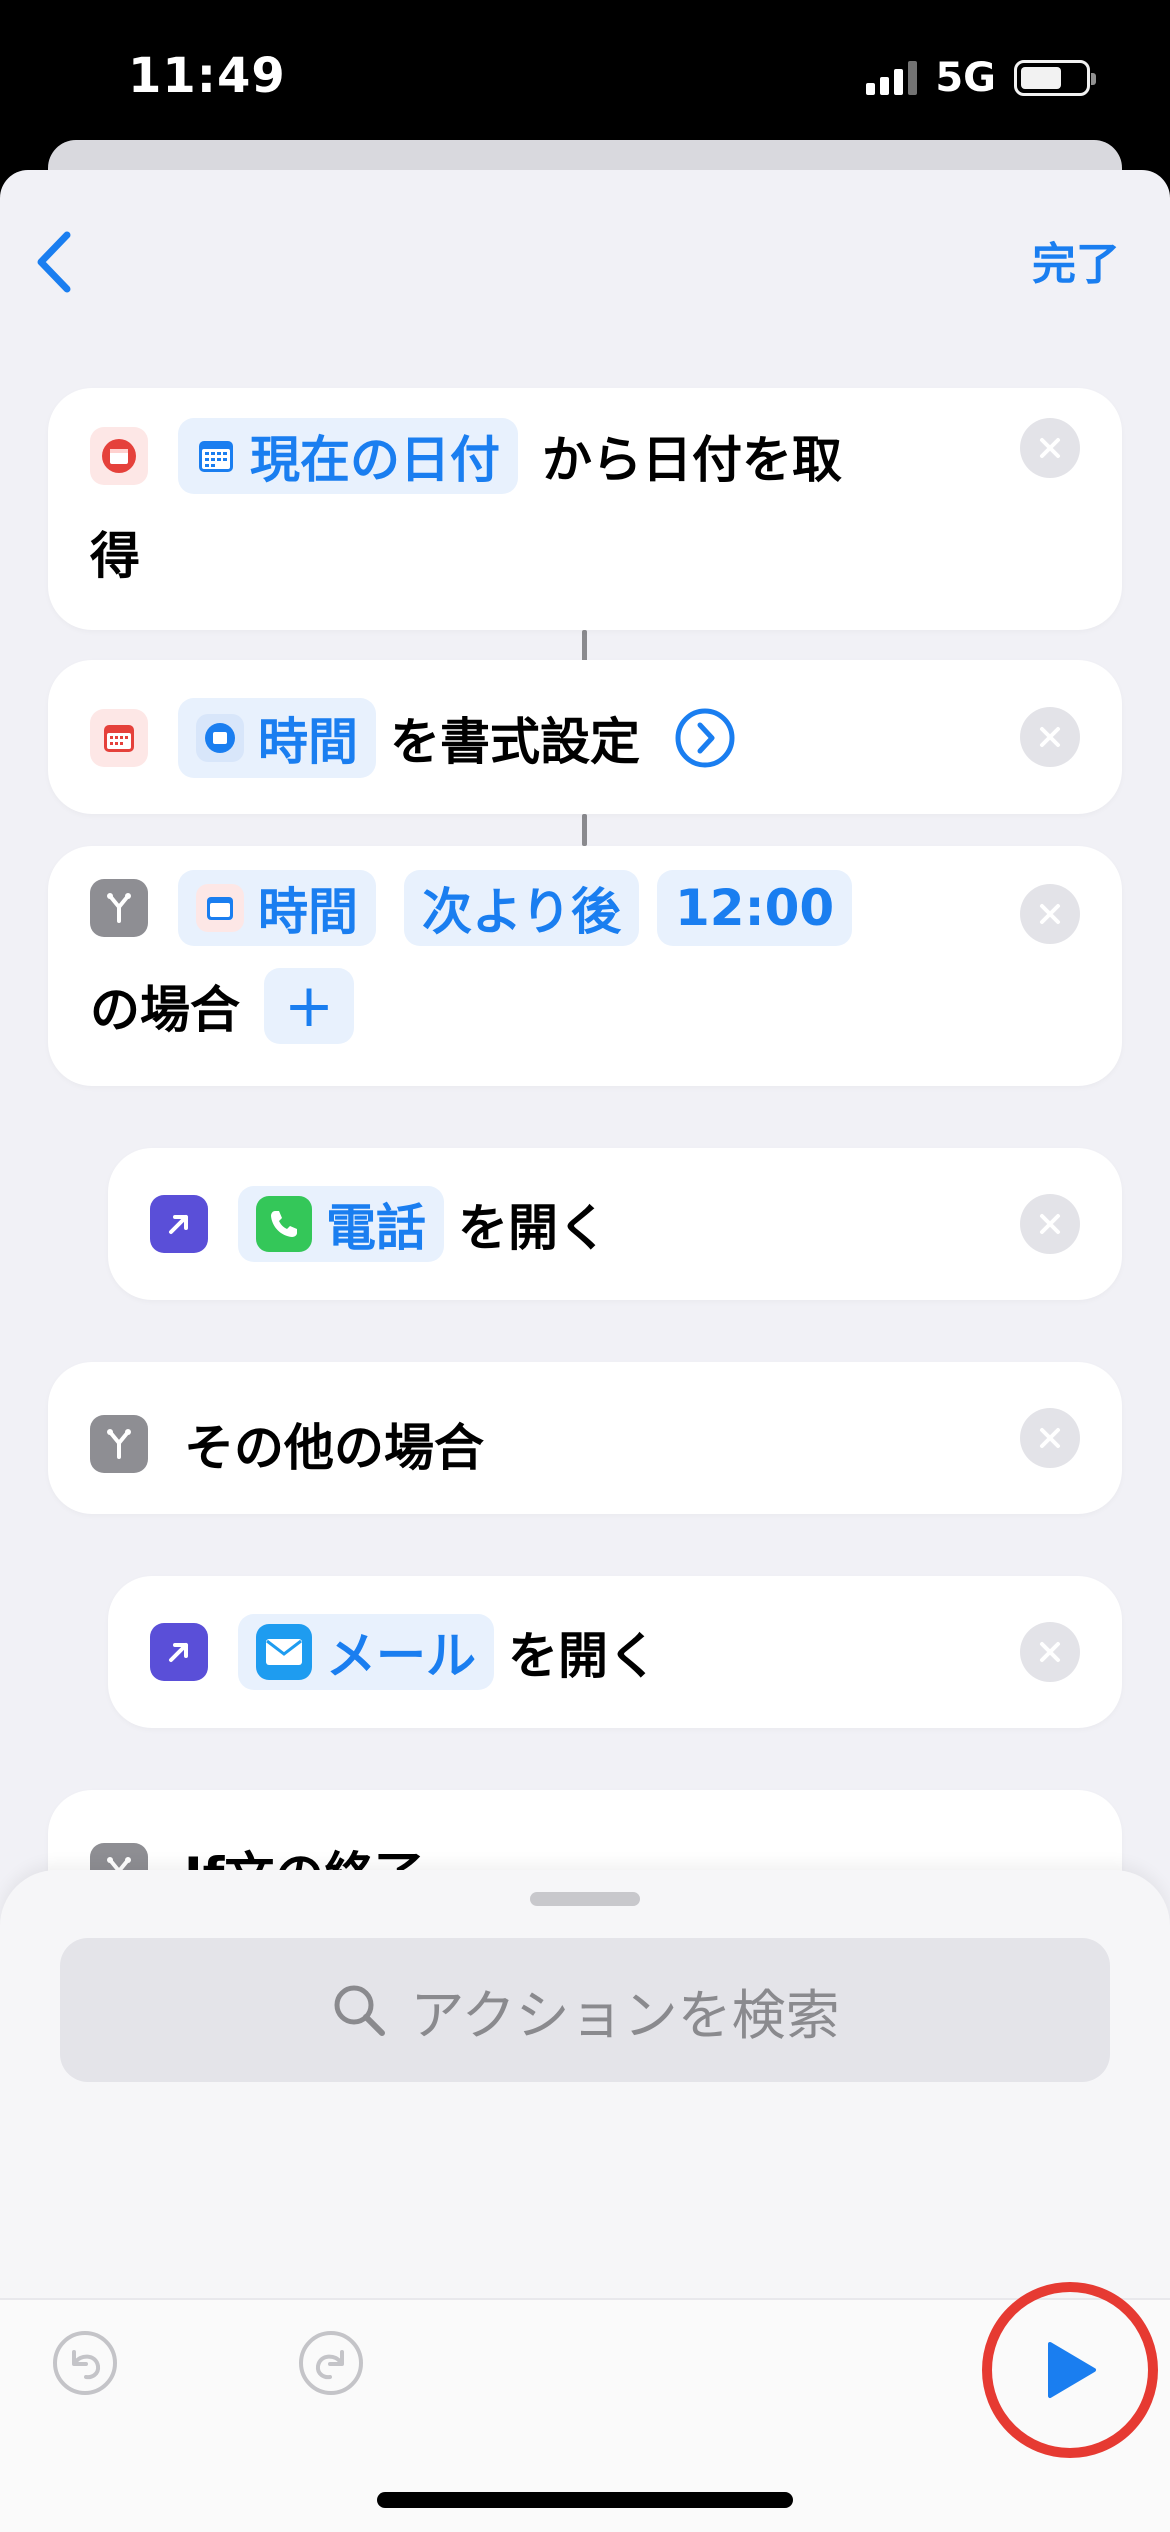 Image resolution: width=1170 pixels, height=2532 pixels. I want to click on action-text: の場合, so click(165, 1010).